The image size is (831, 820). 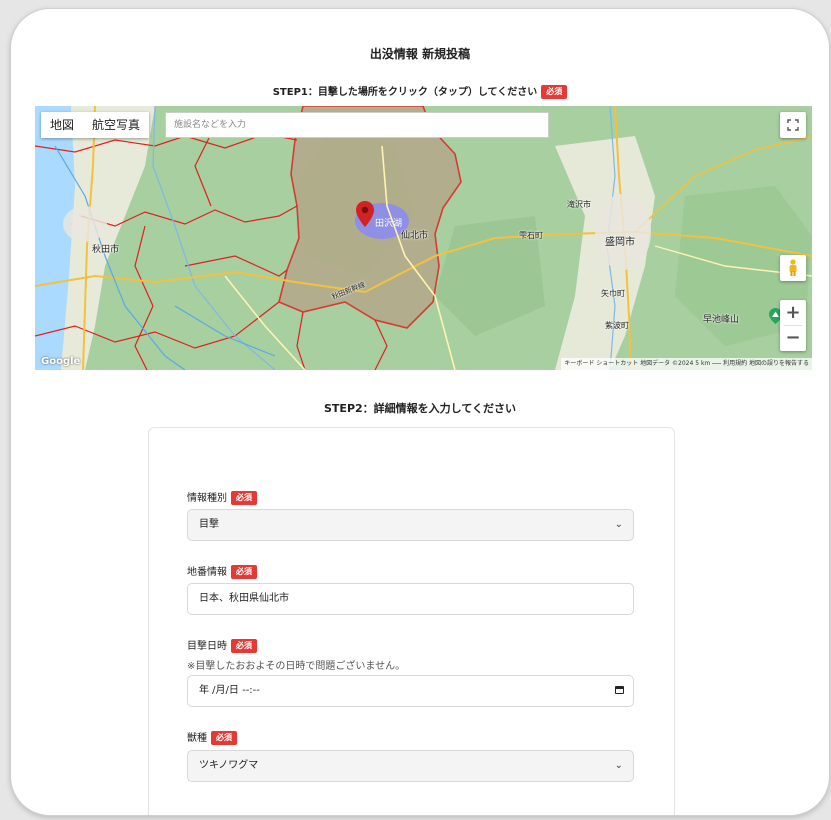 I want to click on info-type-label: 情報種別 必須, so click(x=222, y=497).